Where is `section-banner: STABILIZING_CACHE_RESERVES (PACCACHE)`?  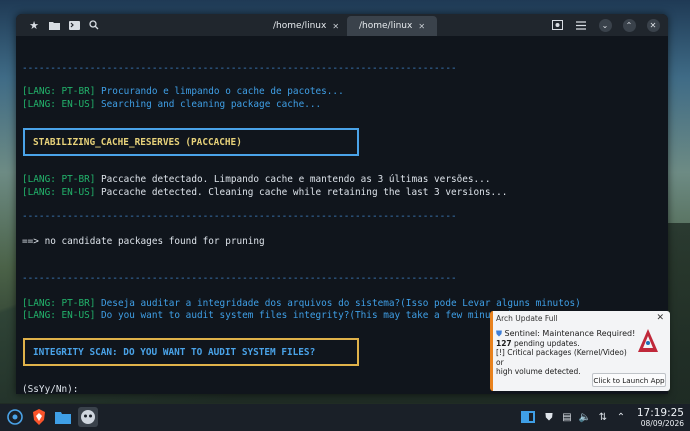 section-banner: STABILIZING_CACHE_RESERVES (PACCACHE) is located at coordinates (191, 142).